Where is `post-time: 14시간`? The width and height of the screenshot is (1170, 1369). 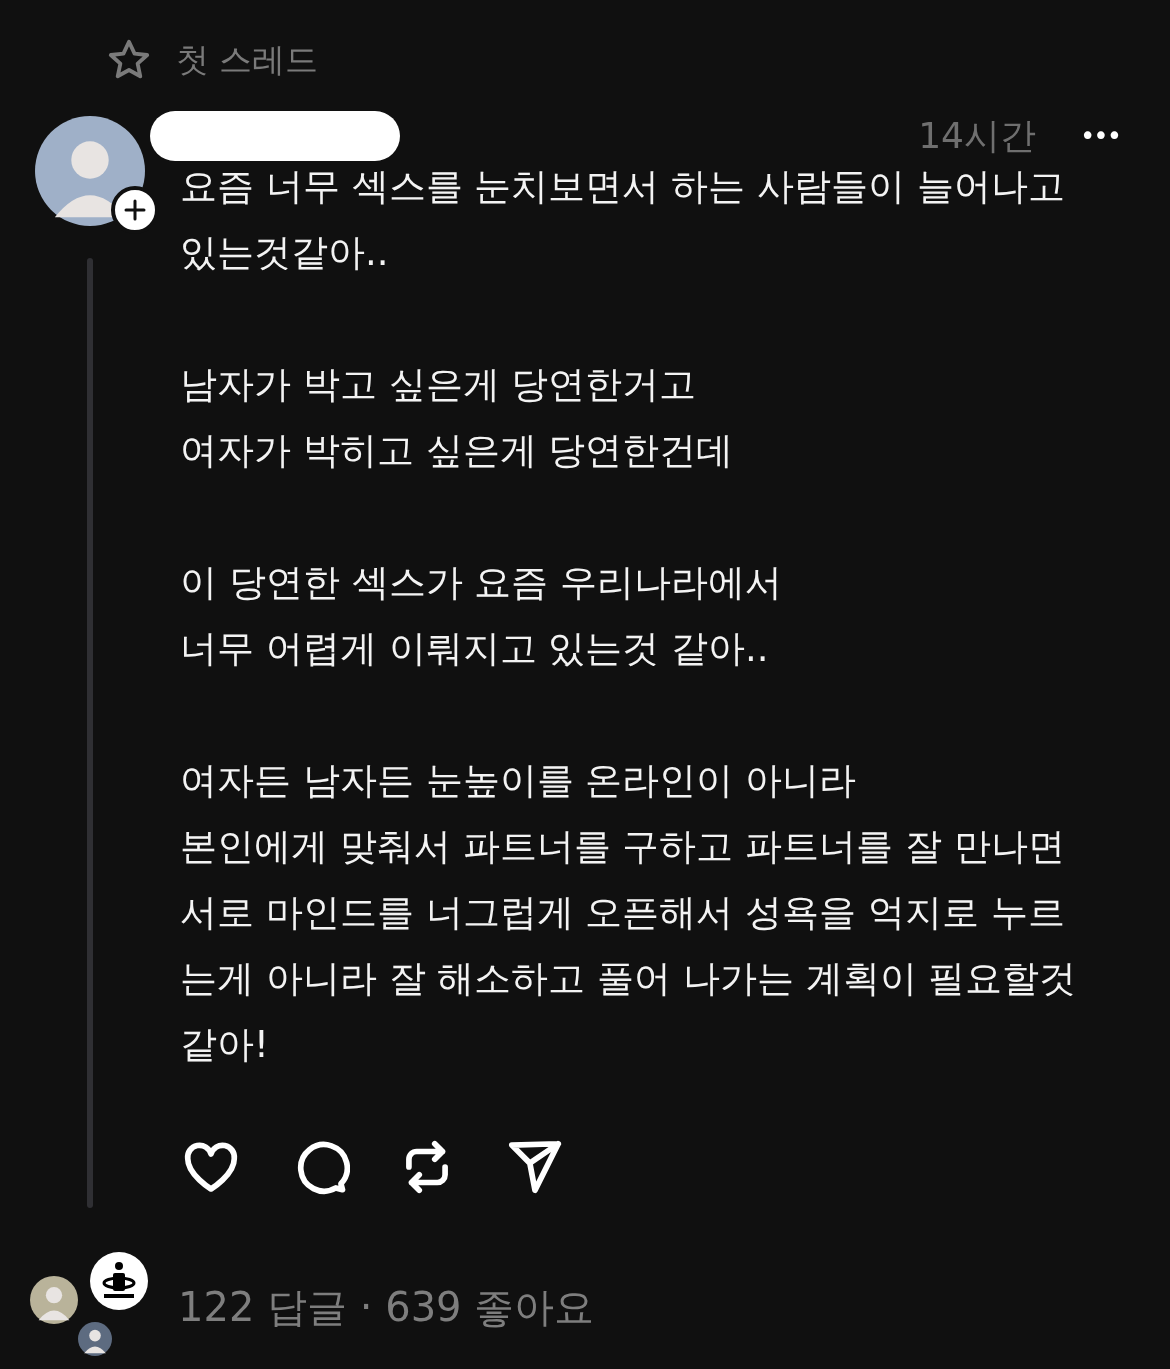 post-time: 14시간 is located at coordinates (977, 135).